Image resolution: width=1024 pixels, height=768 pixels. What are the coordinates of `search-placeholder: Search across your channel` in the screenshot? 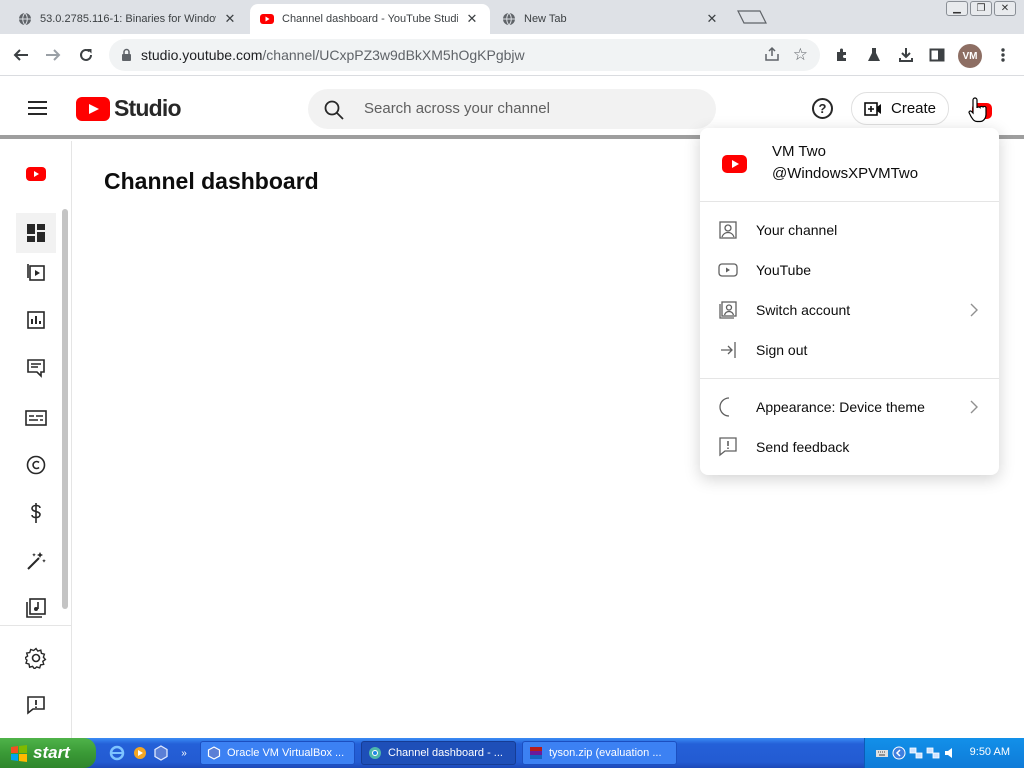 It's located at (457, 108).